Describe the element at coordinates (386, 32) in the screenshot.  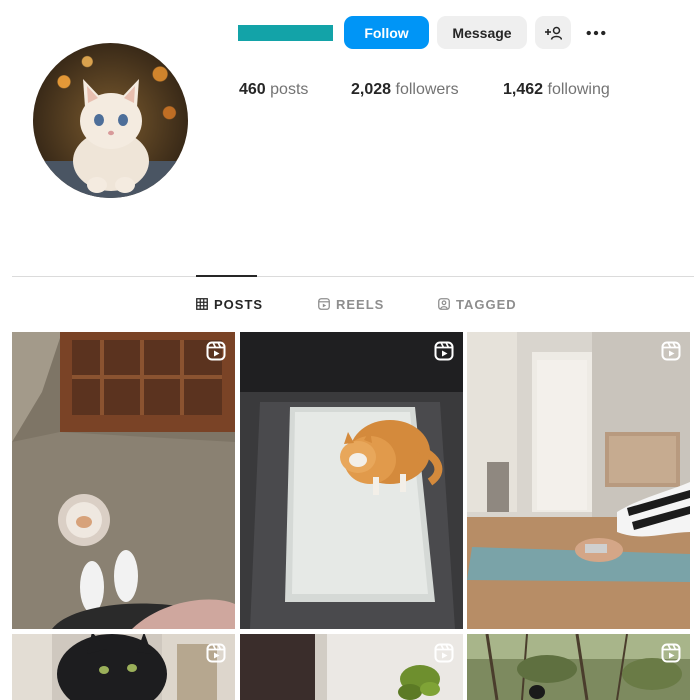
I see `follow-button: Follow` at that location.